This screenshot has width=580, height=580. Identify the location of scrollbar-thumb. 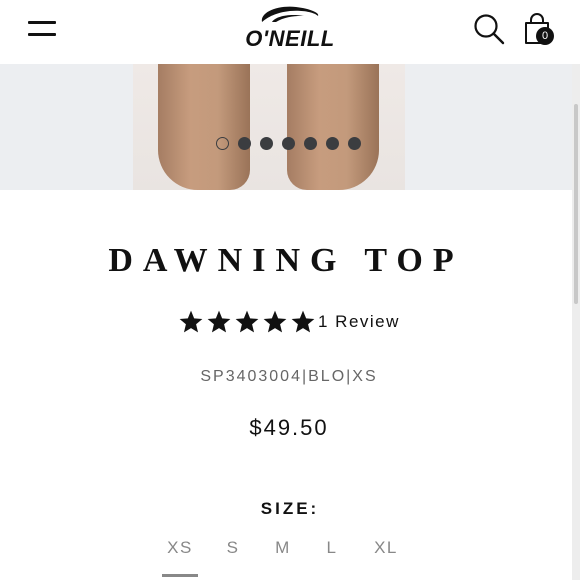
(576, 204).